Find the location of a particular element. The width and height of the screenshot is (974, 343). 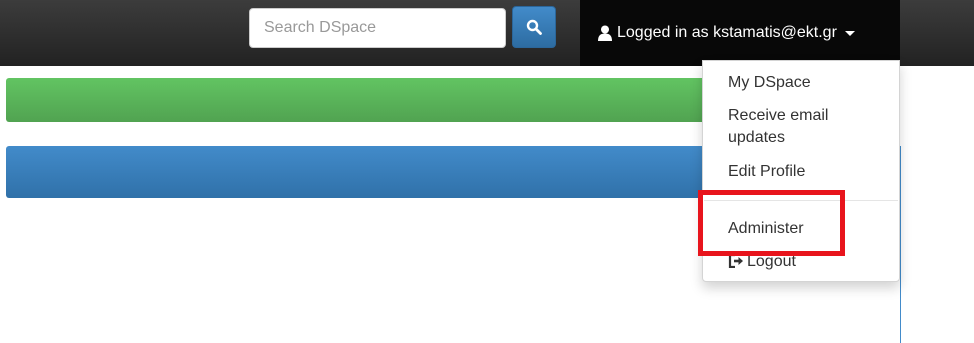

content-border is located at coordinates (900, 244).